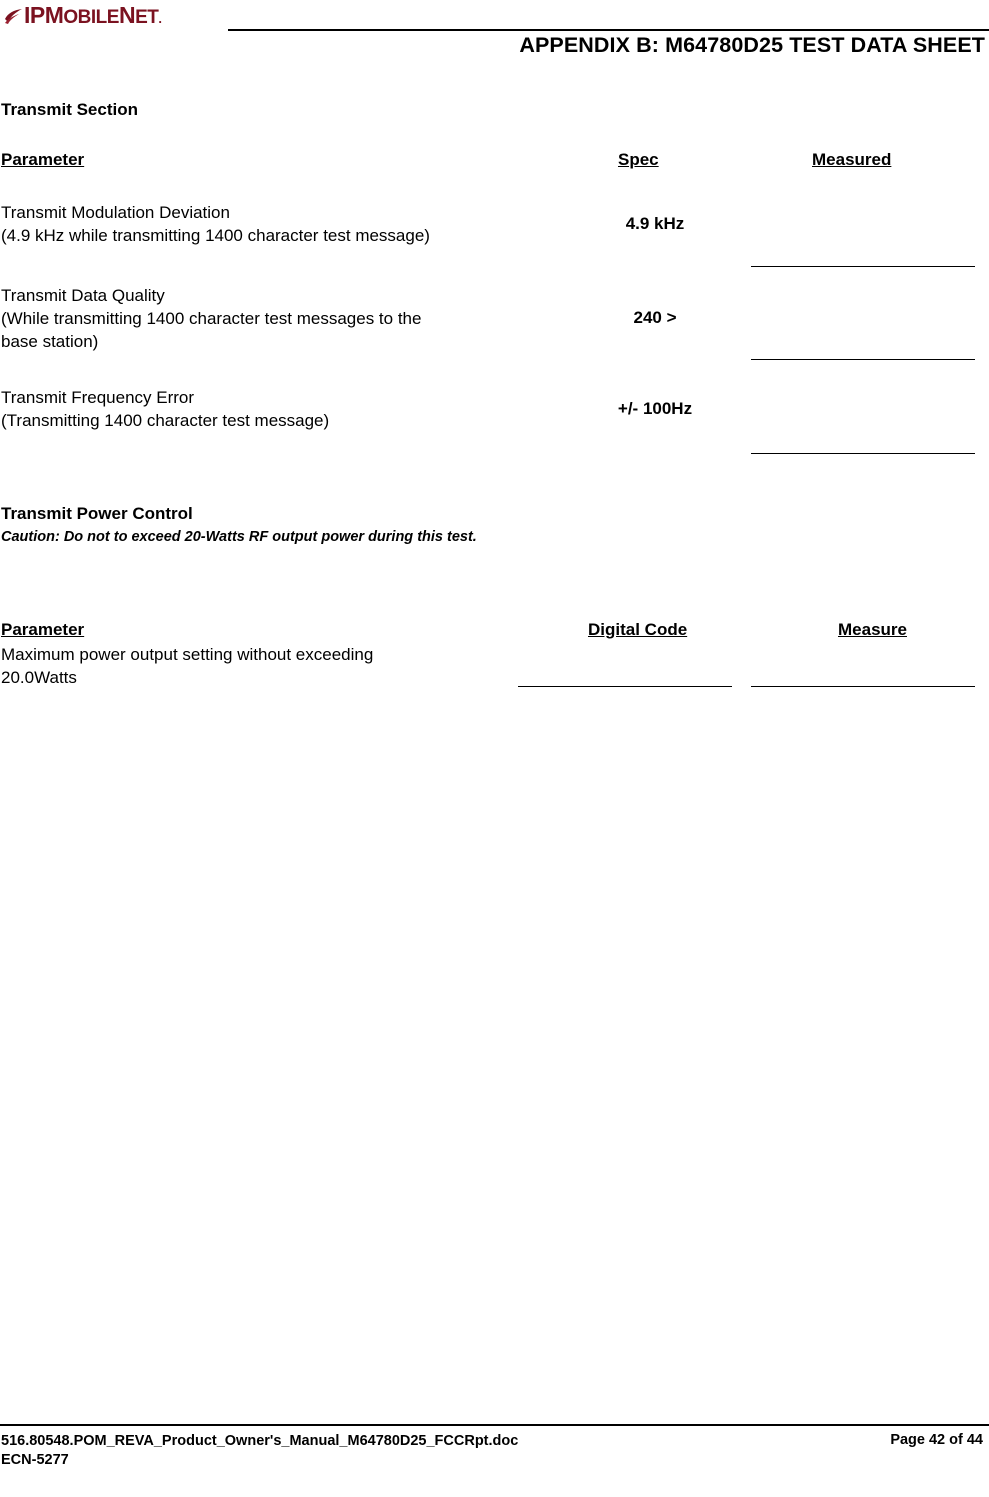 This screenshot has height=1497, width=989. What do you see at coordinates (43, 629) in the screenshot?
I see `power-column-parameter: Parameter` at bounding box center [43, 629].